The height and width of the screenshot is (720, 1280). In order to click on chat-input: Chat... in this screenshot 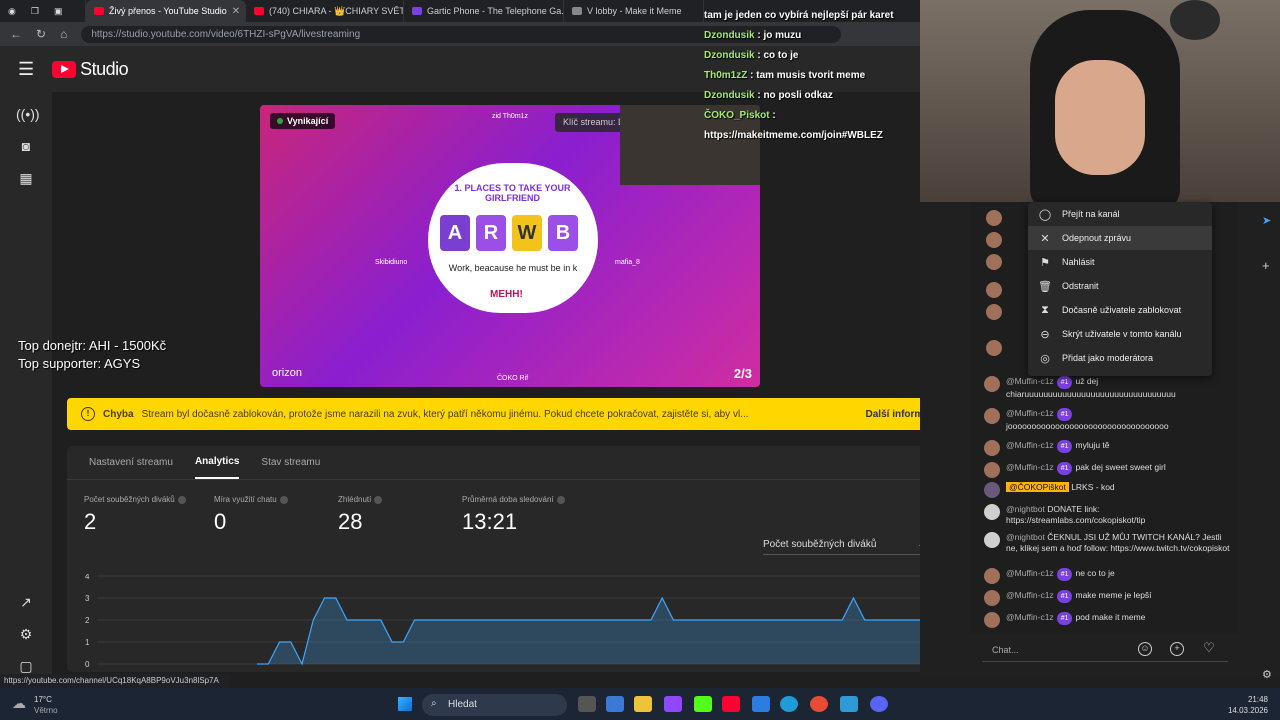, I will do `click(1105, 651)`.